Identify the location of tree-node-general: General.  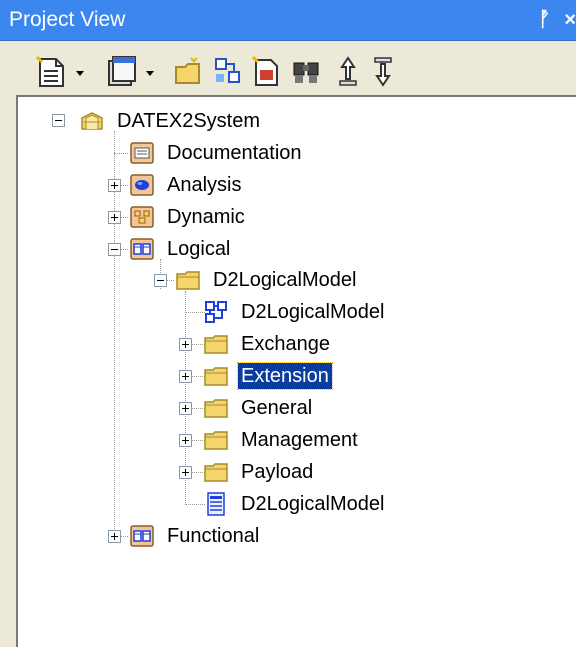
(259, 408).